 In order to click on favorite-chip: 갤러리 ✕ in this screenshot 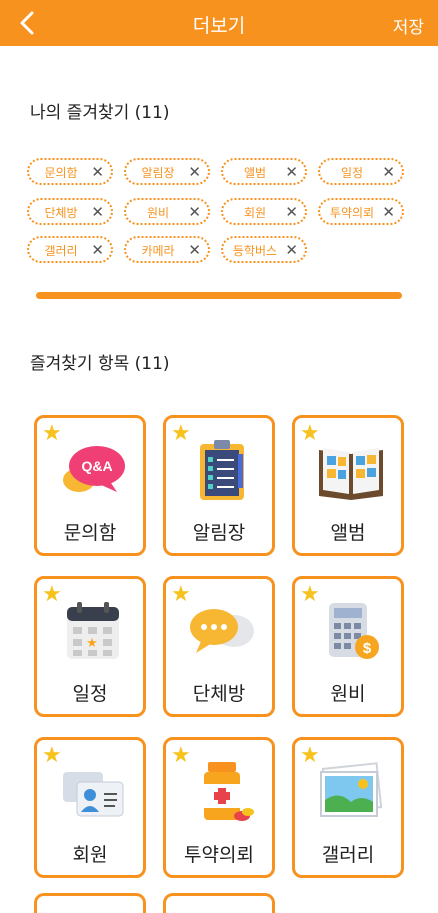, I will do `click(70, 249)`.